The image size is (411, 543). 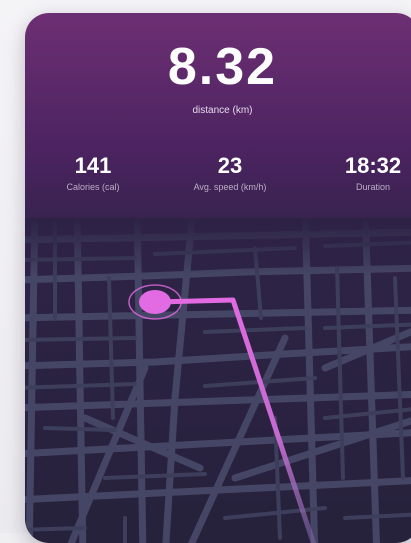 I want to click on stat-duration-value: 18:32, so click(x=373, y=165).